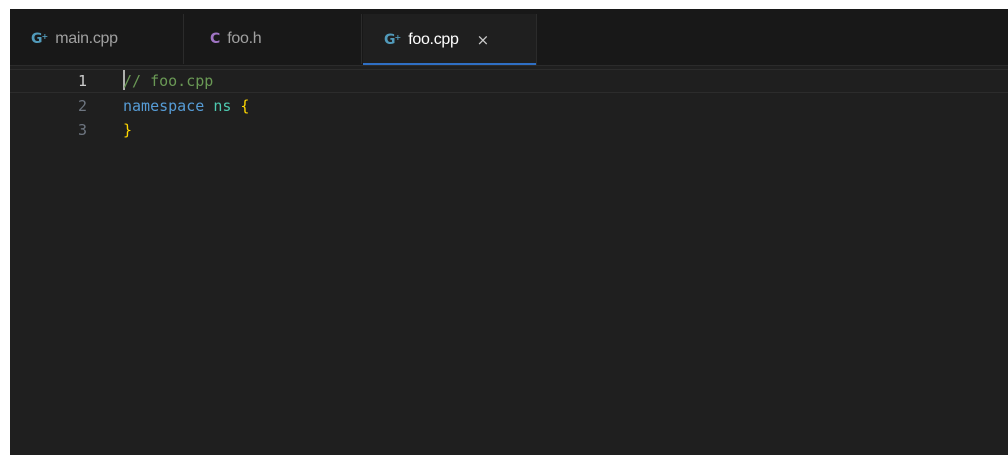 This screenshot has height=455, width=1008. I want to click on tab-bar: G+ main.cpp C foo.h G+ foo.cpp ×, so click(509, 37).